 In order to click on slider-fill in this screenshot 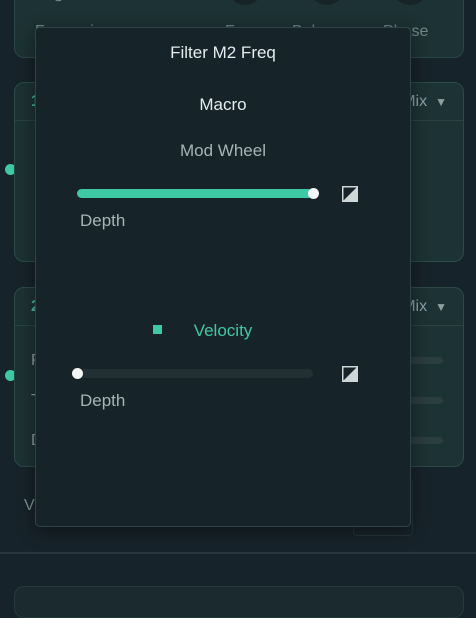, I will do `click(195, 193)`.